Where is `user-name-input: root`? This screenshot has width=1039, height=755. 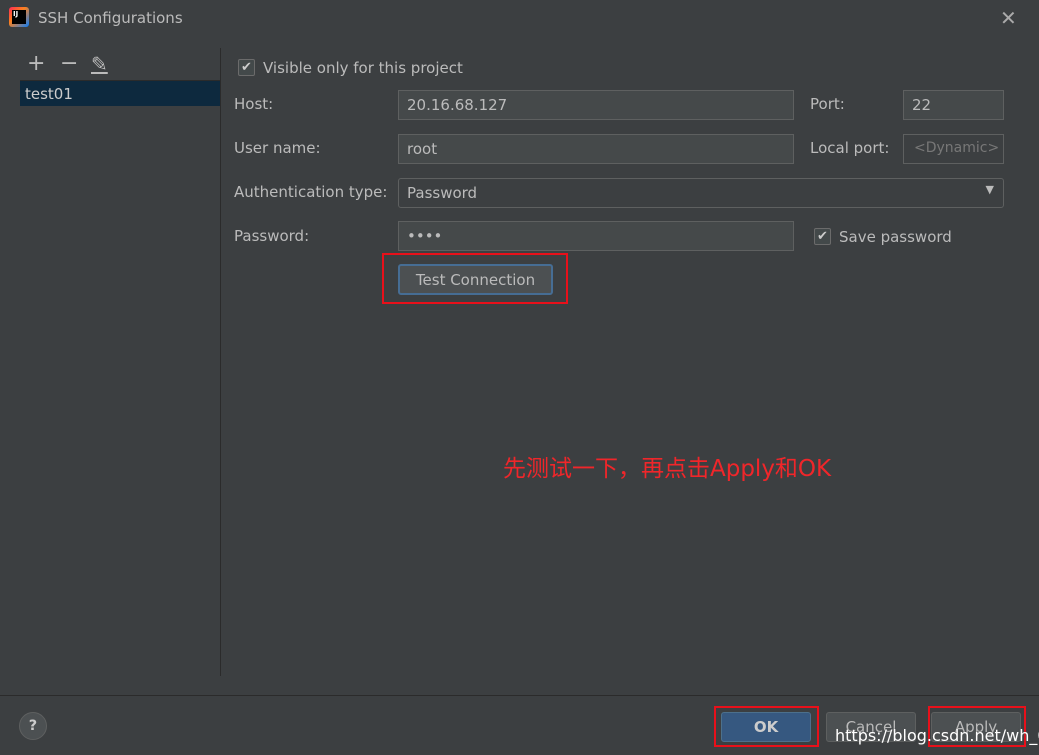 user-name-input: root is located at coordinates (596, 149).